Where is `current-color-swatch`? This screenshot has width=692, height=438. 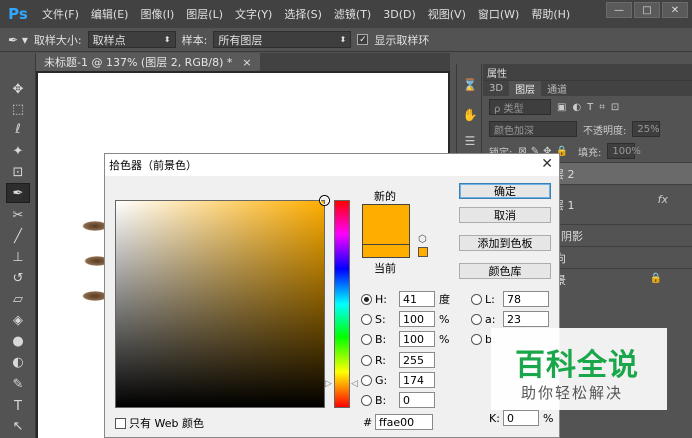 current-color-swatch is located at coordinates (386, 251).